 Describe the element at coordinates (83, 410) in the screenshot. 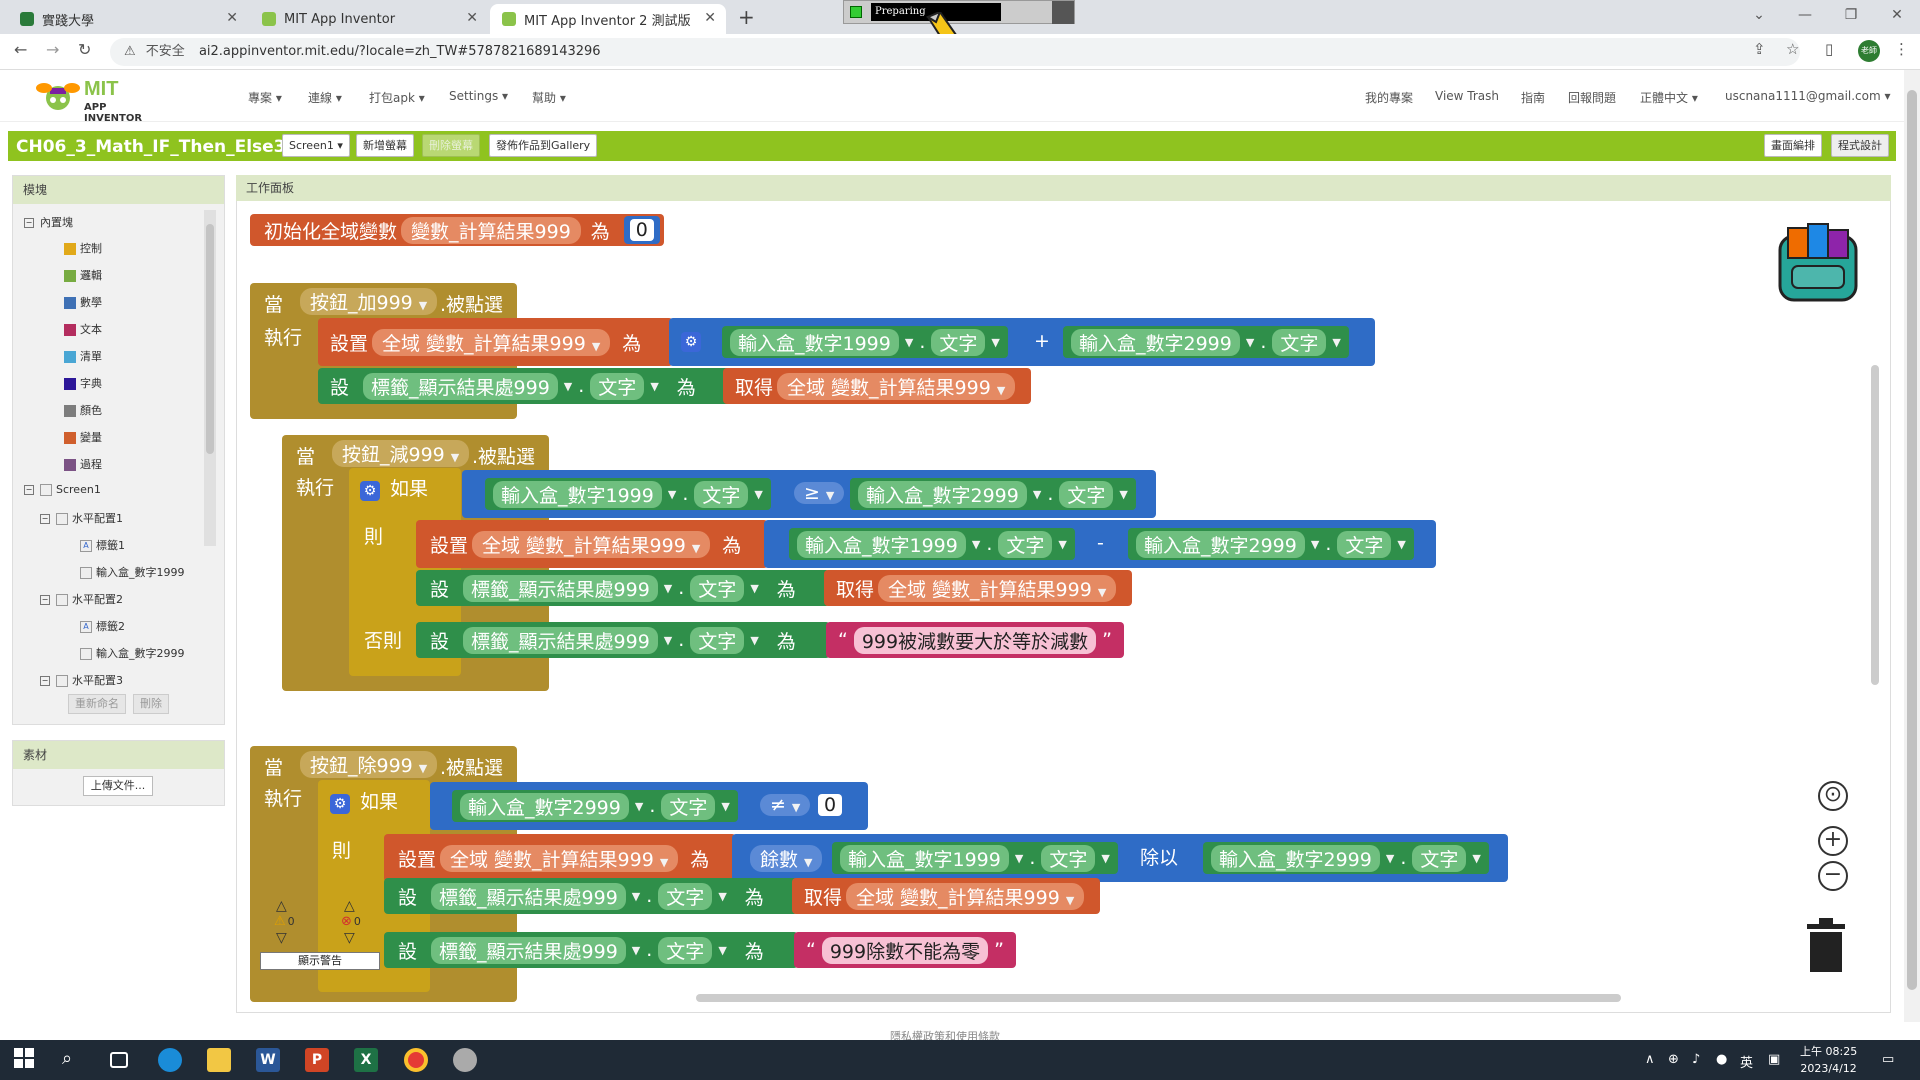

I see `category-colors: 顏色` at that location.